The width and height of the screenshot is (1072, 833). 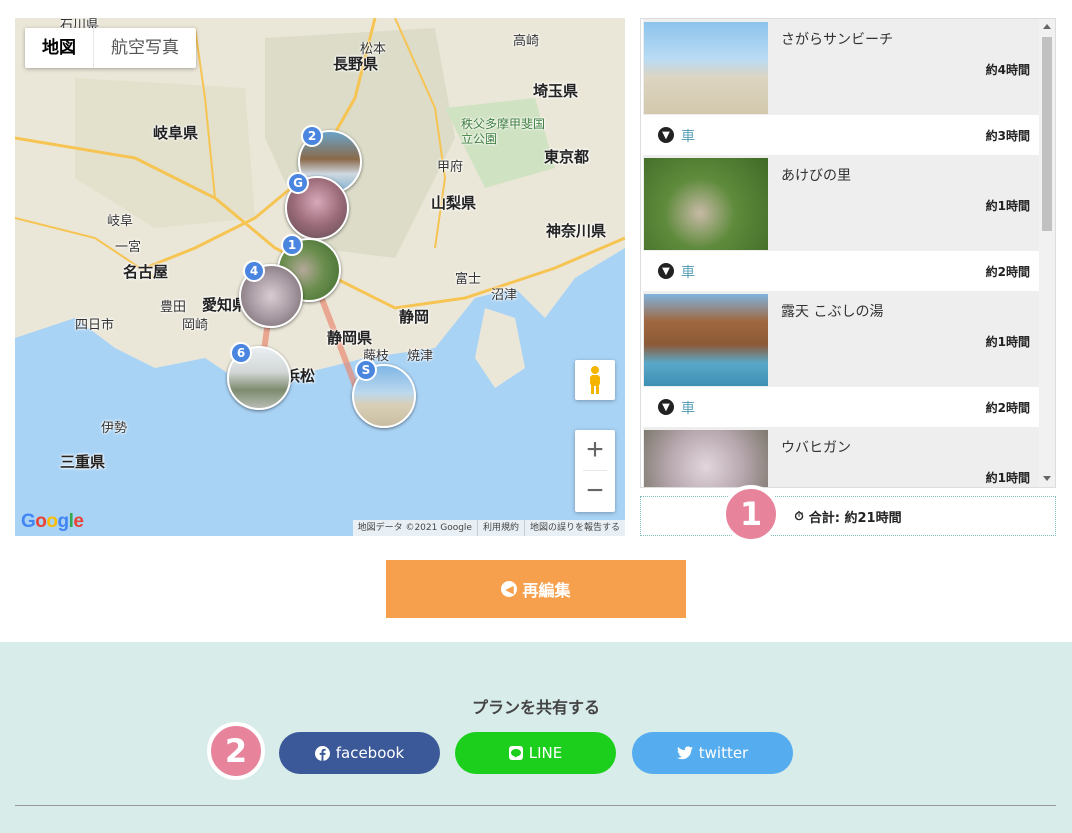 What do you see at coordinates (59, 48) in the screenshot?
I see `map-type-map: 地図` at bounding box center [59, 48].